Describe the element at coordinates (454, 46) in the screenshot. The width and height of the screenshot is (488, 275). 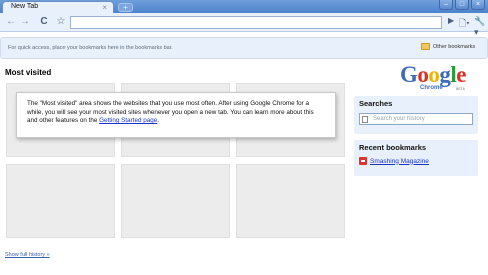
I see `other-bookmarks-label: Other bookmarks` at that location.